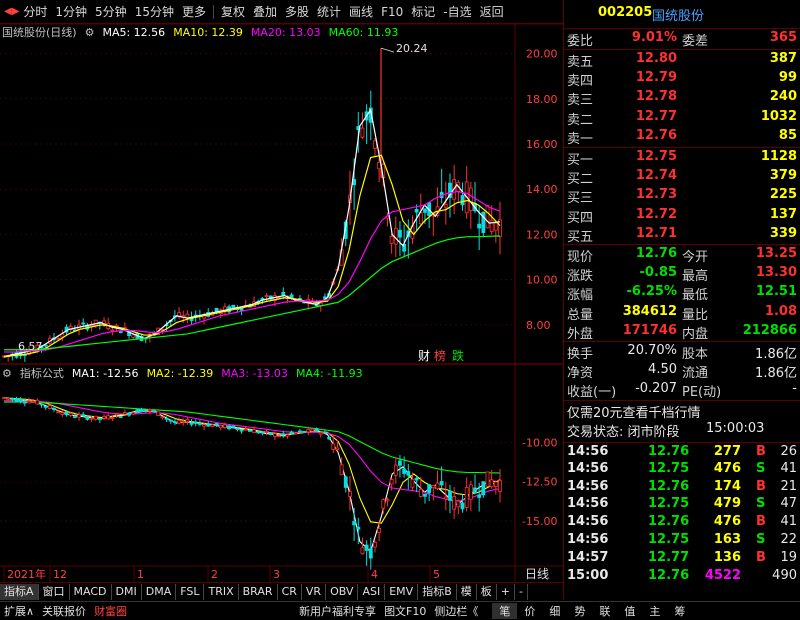 The height and width of the screenshot is (620, 800). I want to click on collapse-icon: ⚙, so click(7, 373).